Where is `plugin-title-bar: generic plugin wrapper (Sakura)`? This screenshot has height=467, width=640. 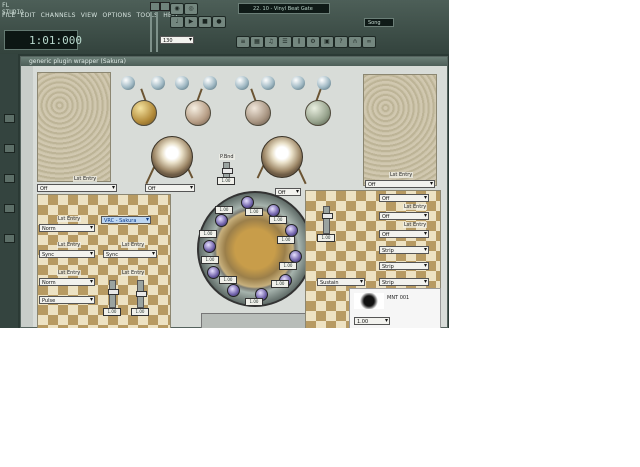
plugin-title-bar: generic plugin wrapper (Sakura) is located at coordinates (234, 61).